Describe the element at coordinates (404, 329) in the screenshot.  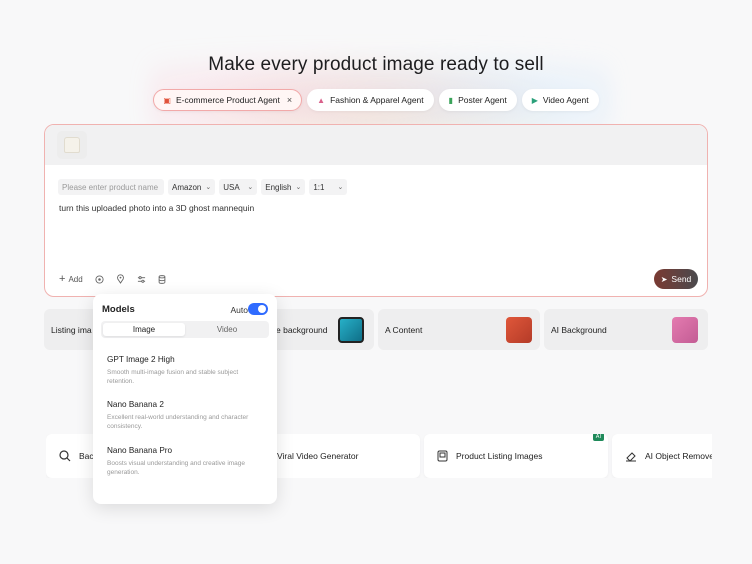
I see `feature-card-label: A Content` at that location.